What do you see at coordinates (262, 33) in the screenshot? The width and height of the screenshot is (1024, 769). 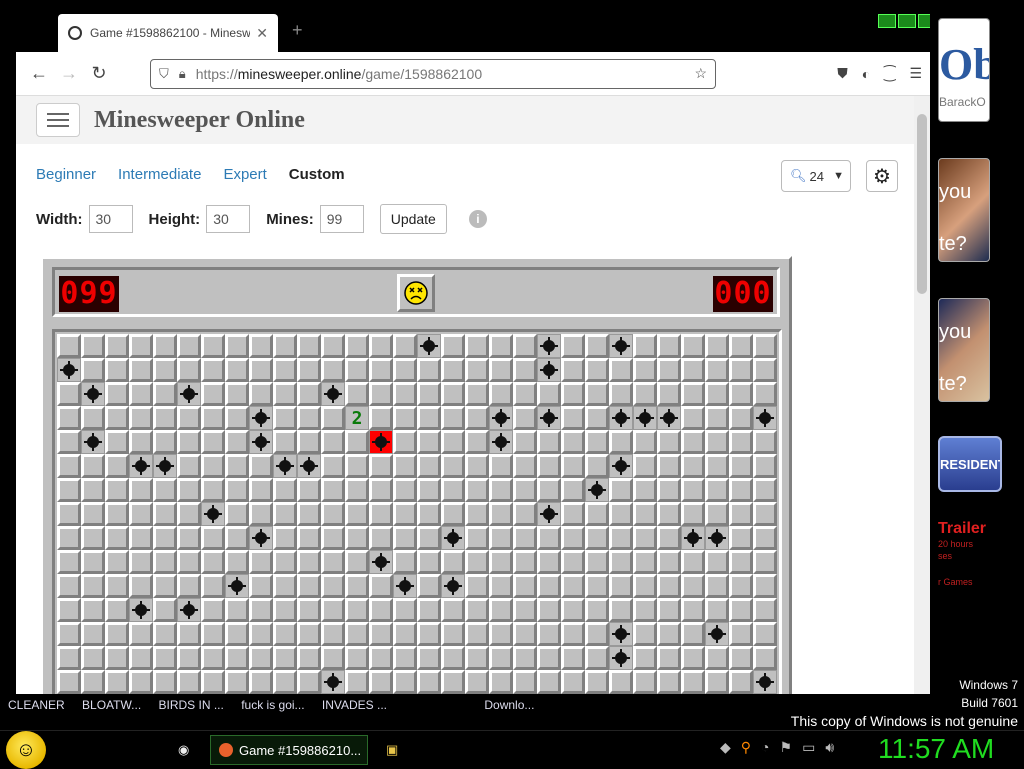 I see `close-tab-icon: ✕` at bounding box center [262, 33].